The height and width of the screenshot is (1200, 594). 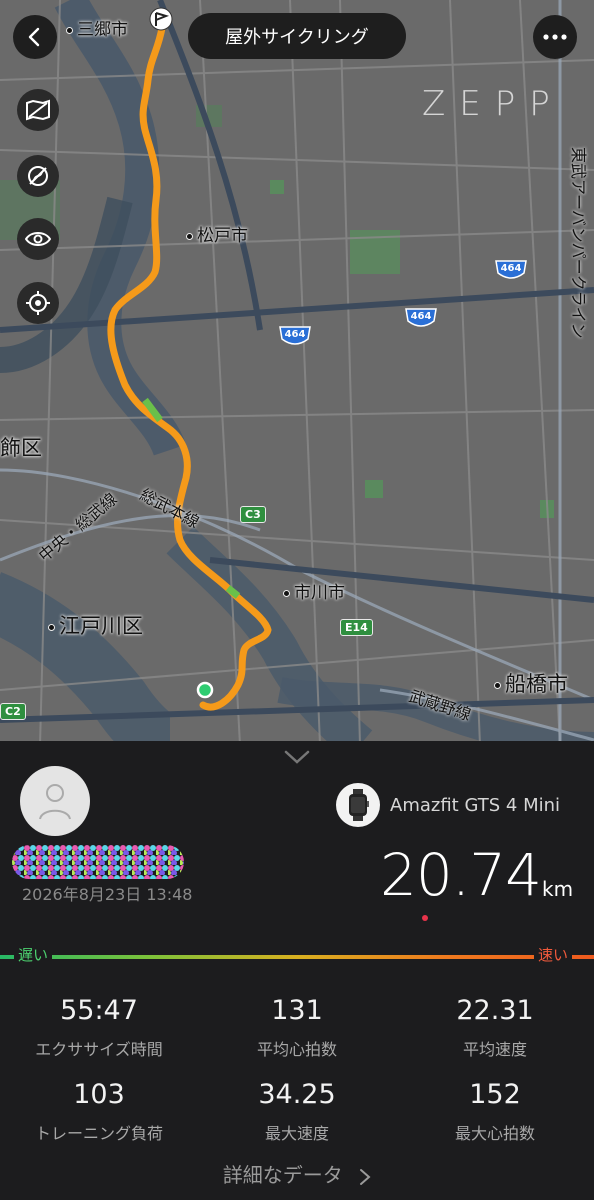 I want to click on back-button, so click(x=35, y=37).